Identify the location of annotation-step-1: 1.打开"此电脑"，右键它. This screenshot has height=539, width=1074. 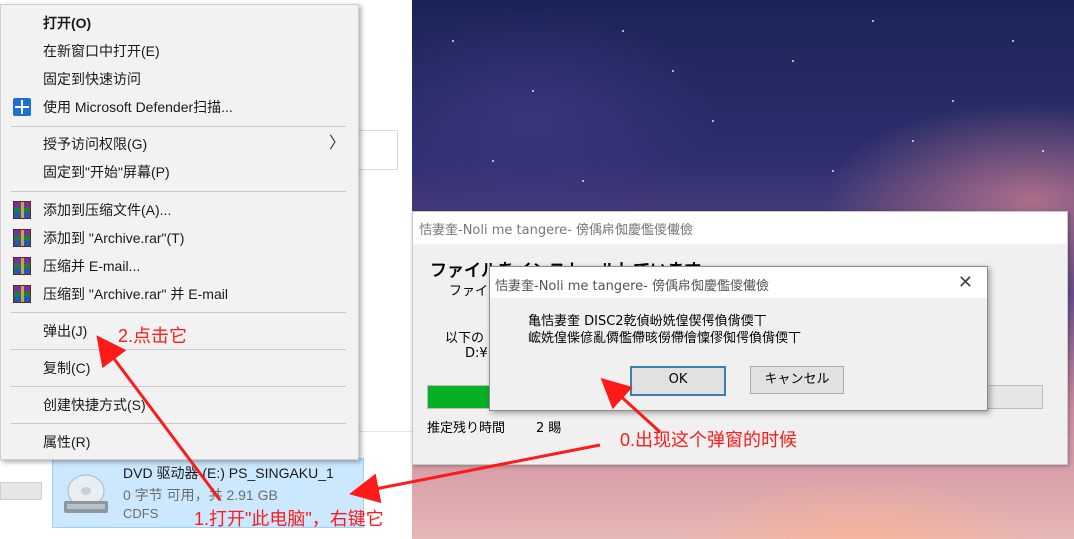
(289, 519).